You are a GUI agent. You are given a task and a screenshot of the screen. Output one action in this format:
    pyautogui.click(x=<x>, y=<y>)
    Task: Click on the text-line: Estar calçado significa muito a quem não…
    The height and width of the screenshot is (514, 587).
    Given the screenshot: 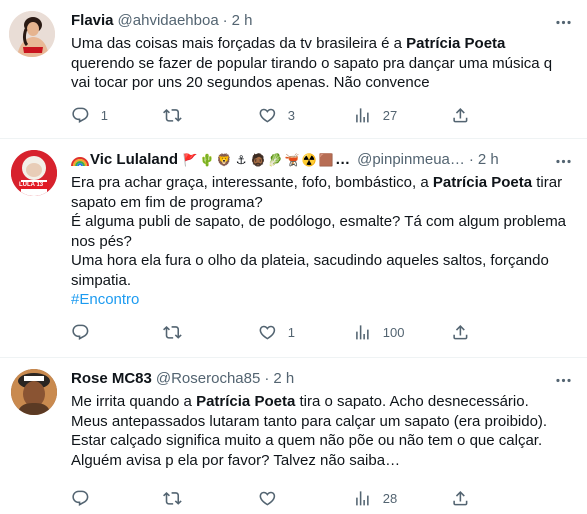 What is the action you would take?
    pyautogui.click(x=307, y=440)
    